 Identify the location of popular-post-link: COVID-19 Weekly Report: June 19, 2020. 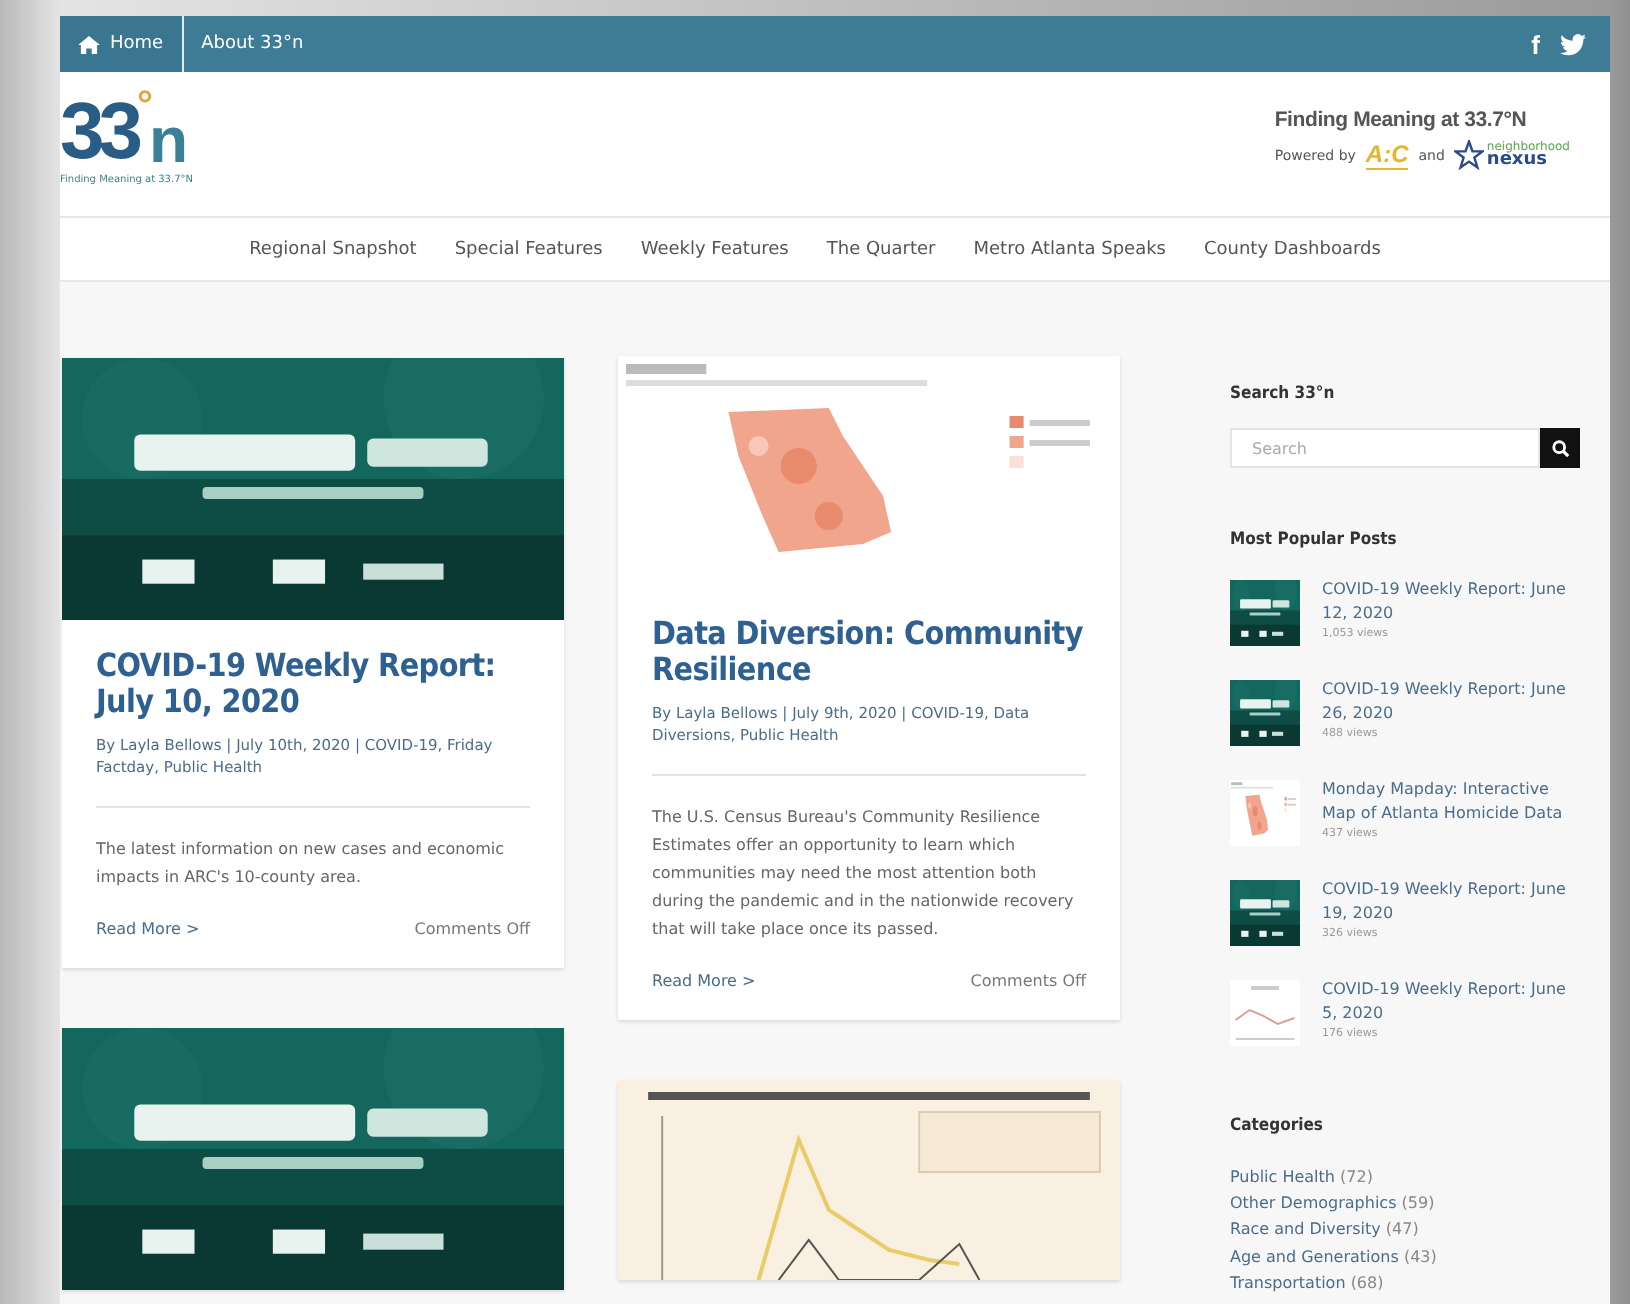
(1451, 903).